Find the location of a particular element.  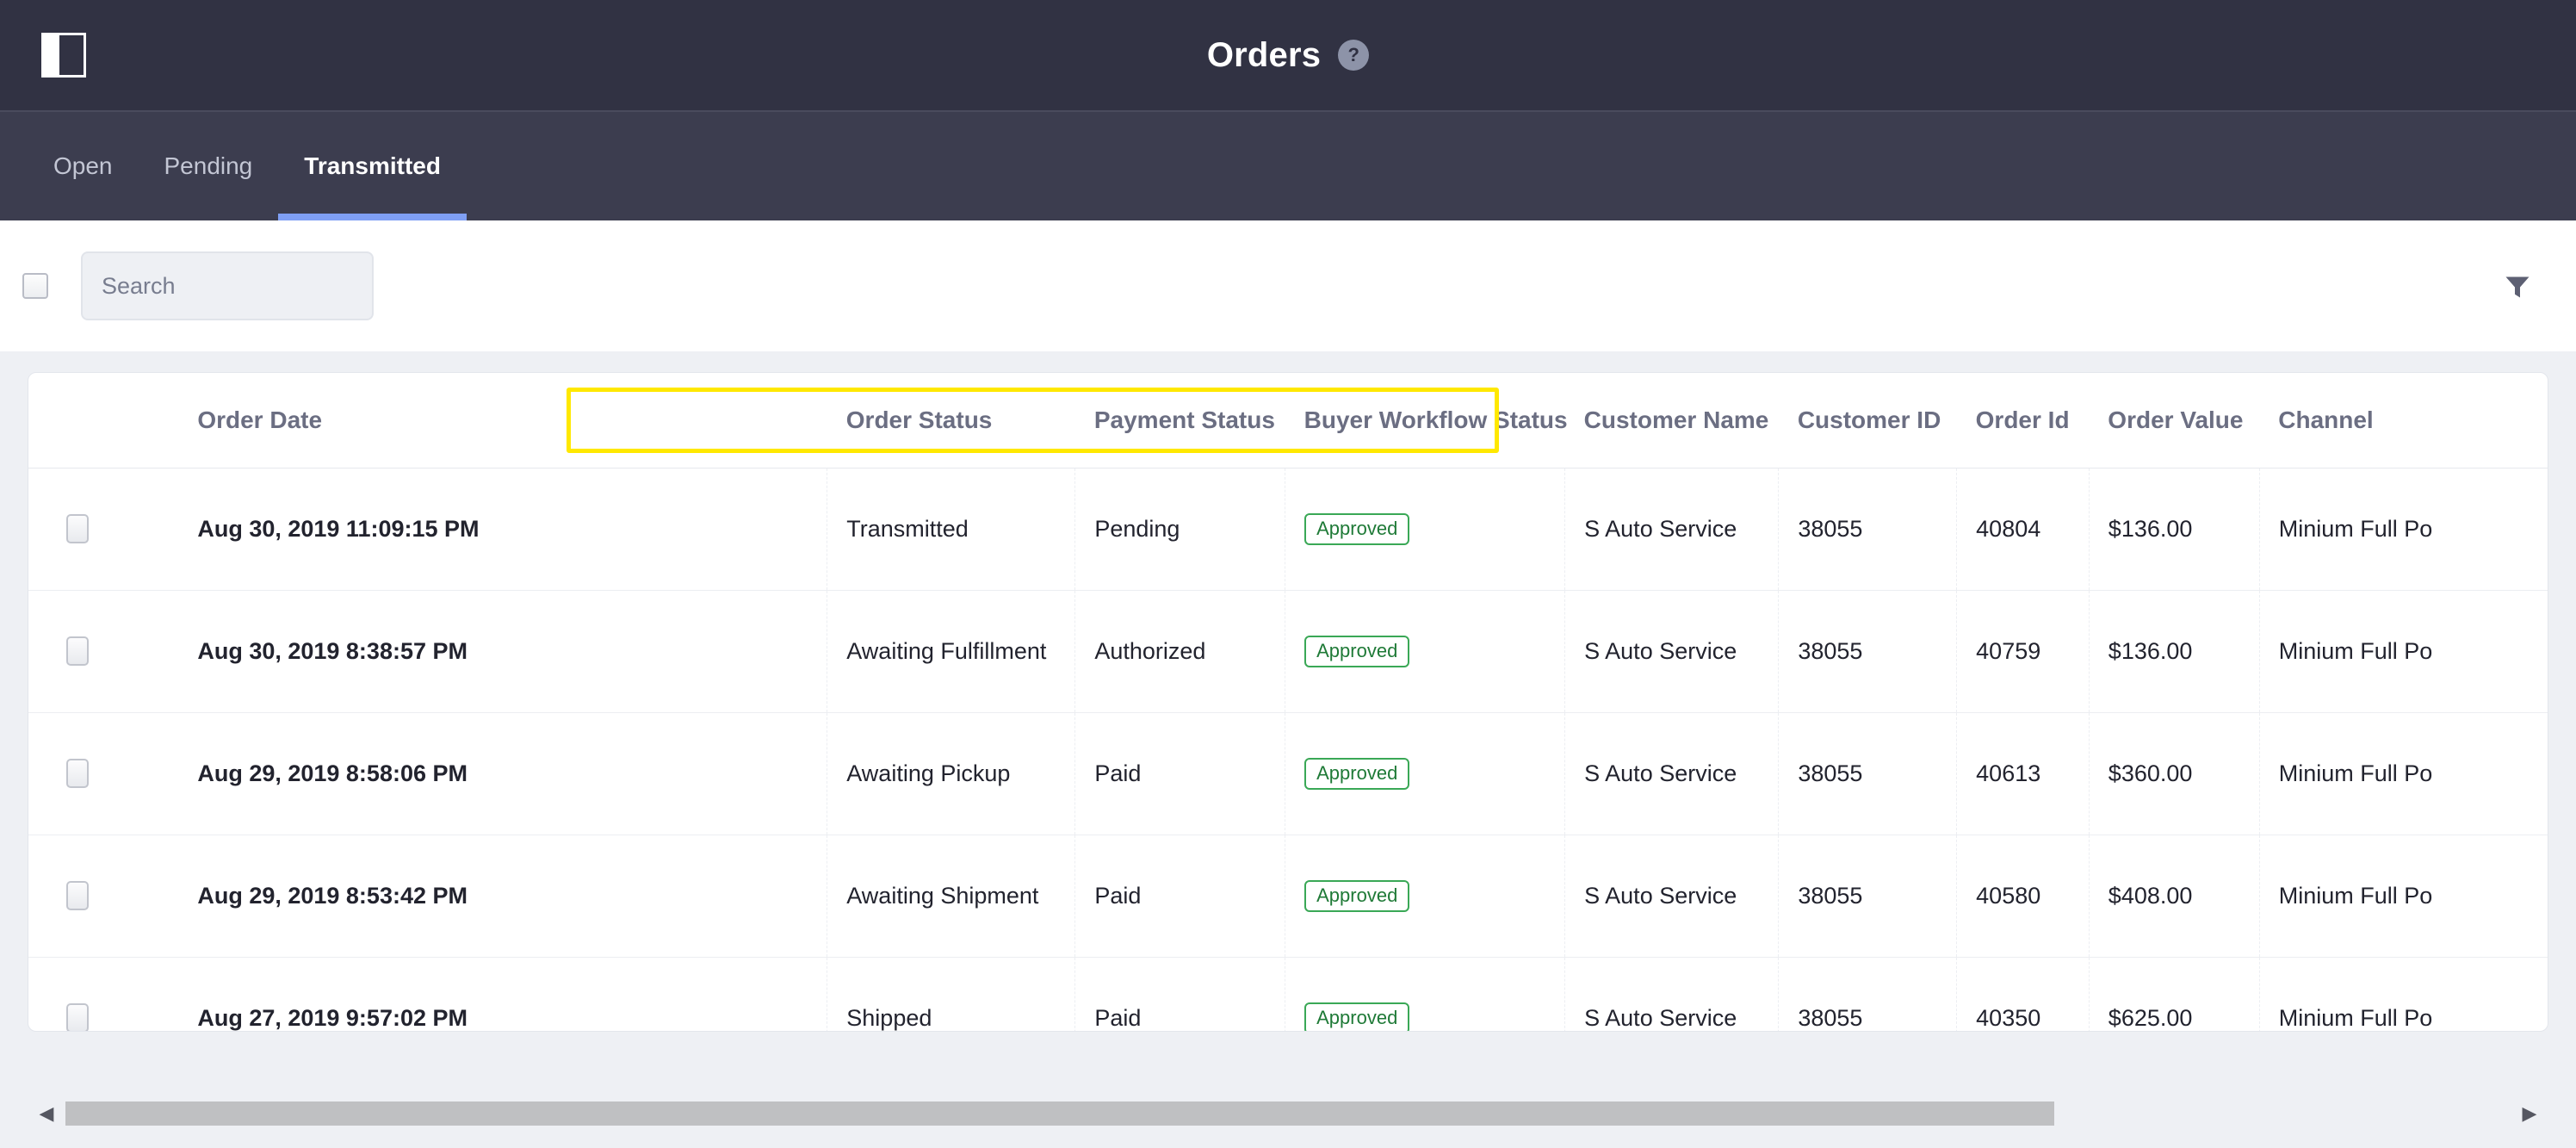

header-checkbox-cell is located at coordinates (103, 421).